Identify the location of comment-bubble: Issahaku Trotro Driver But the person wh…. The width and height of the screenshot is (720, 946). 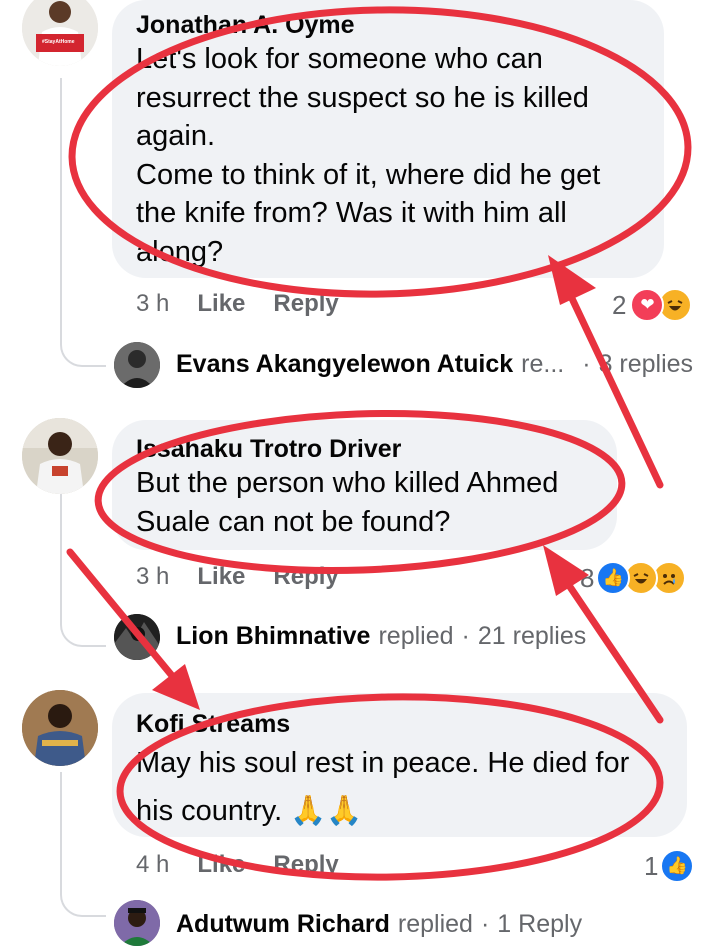
(364, 485).